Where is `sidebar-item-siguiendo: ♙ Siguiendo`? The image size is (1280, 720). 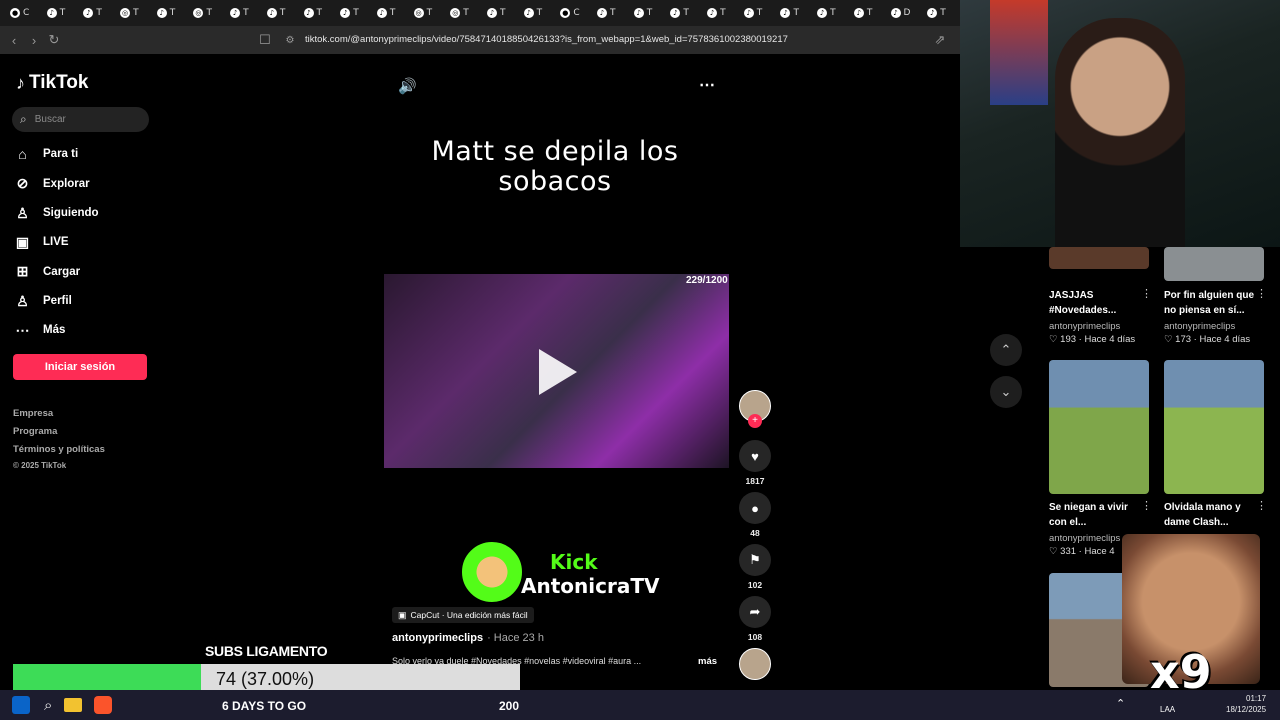
sidebar-item-siguiendo: ♙ Siguiendo is located at coordinates (56, 213).